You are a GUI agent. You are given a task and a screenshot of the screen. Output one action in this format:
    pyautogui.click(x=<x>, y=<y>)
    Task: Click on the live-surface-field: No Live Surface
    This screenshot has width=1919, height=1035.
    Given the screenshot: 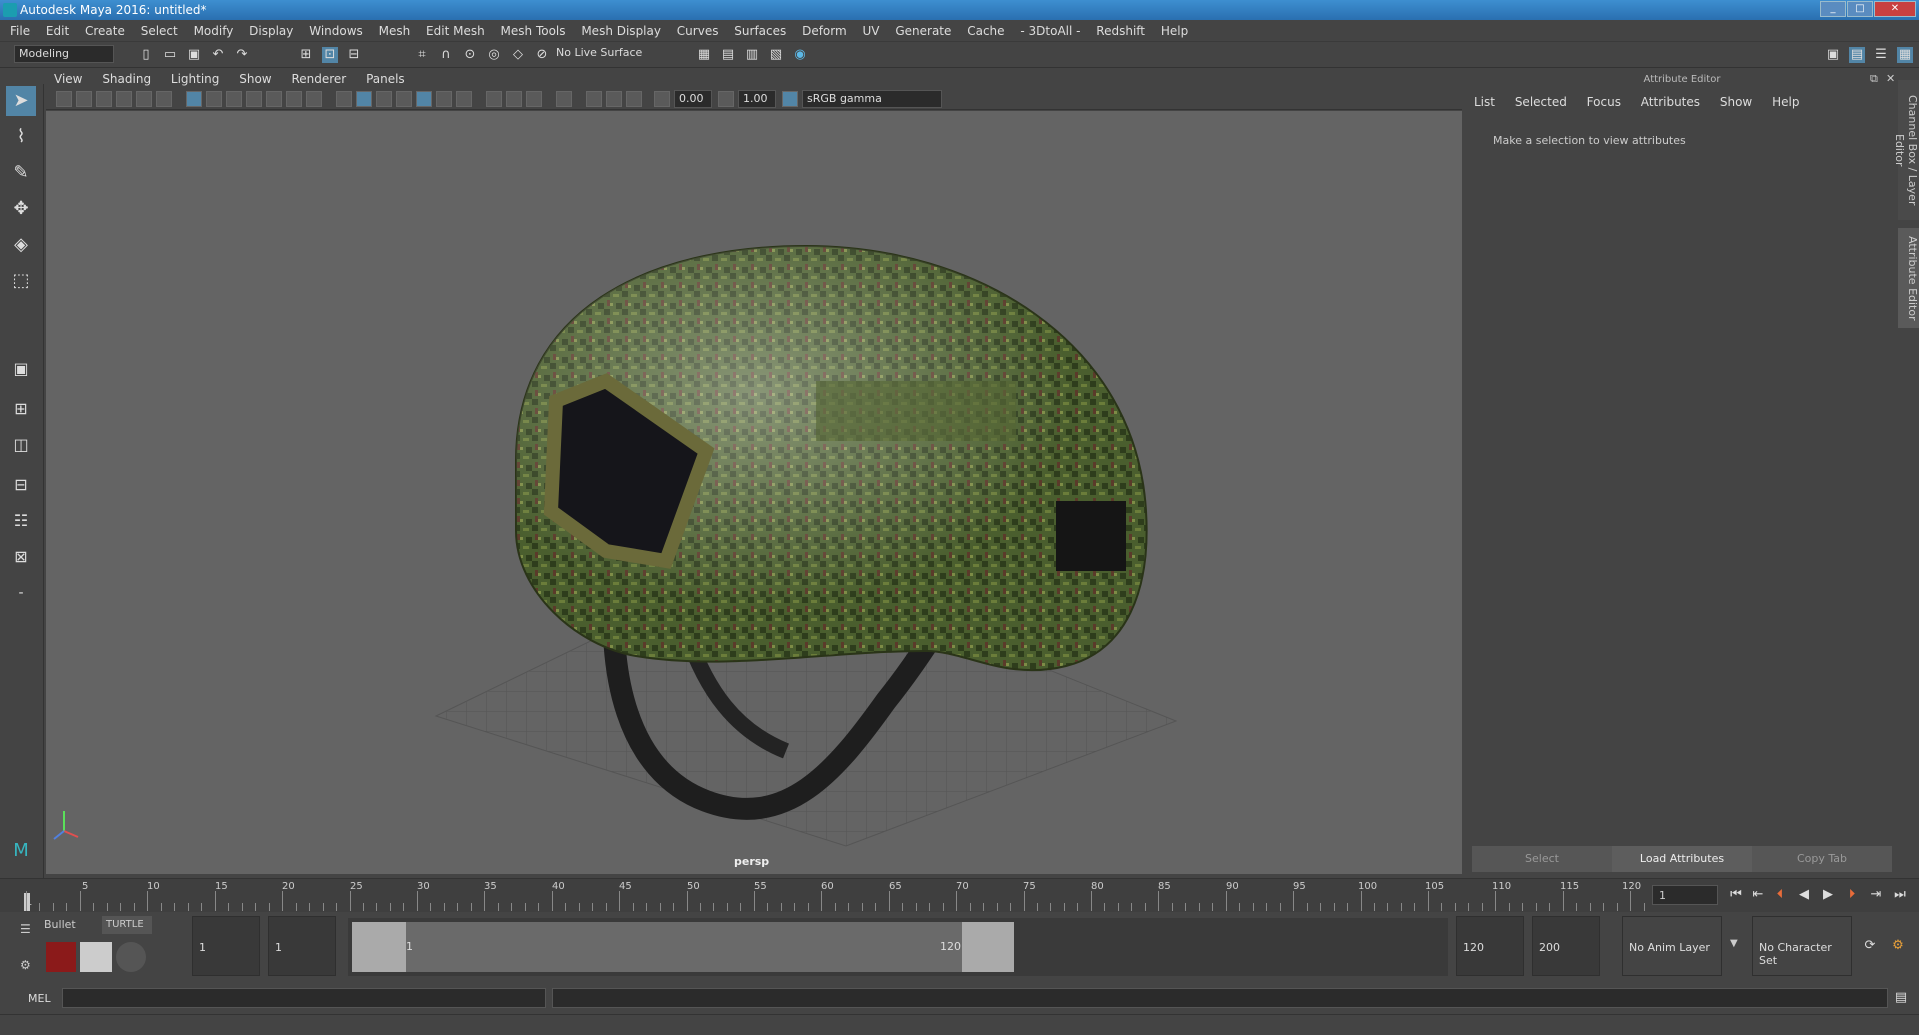 What is the action you would take?
    pyautogui.click(x=602, y=54)
    